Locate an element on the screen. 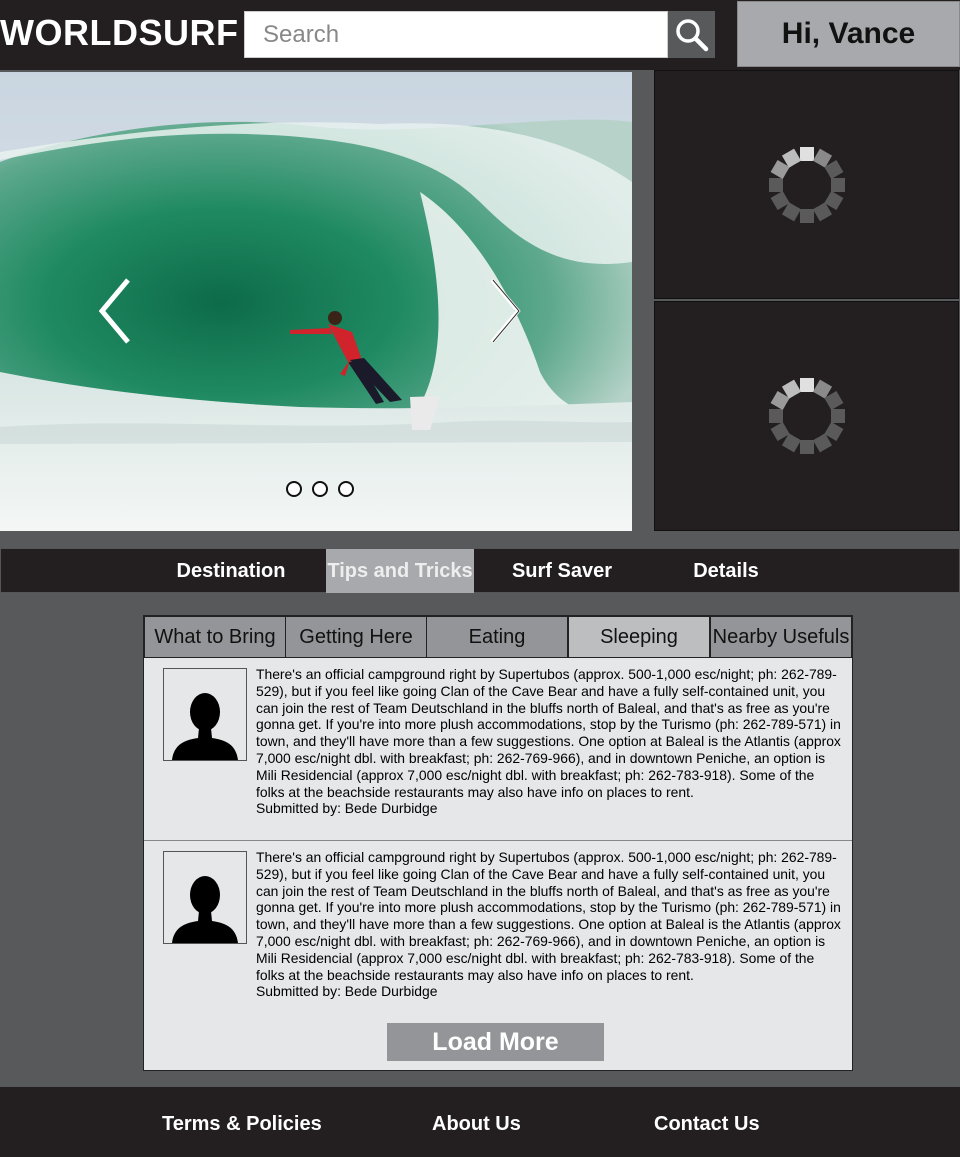  side-panel-bottom is located at coordinates (806, 416).